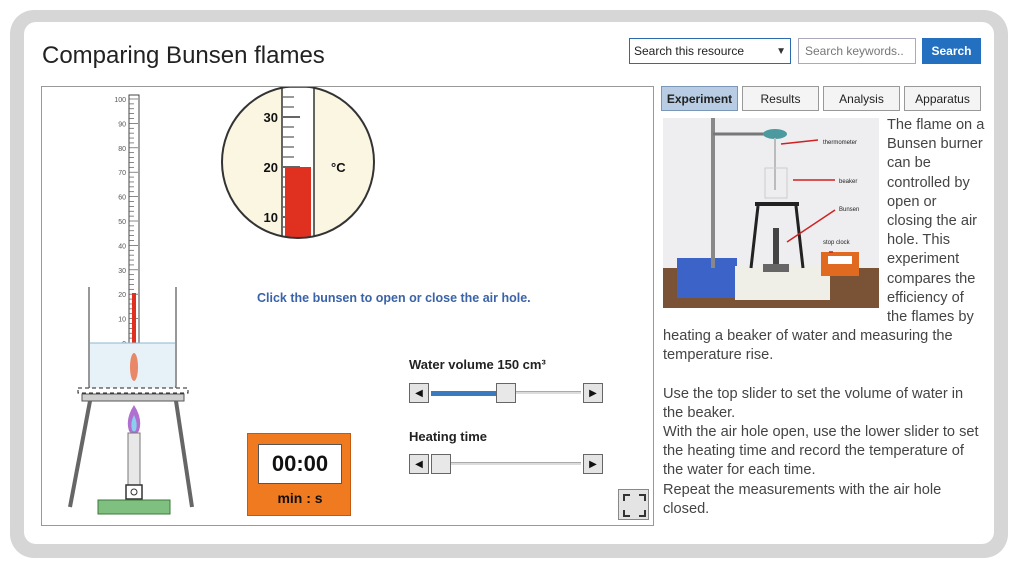 This screenshot has width=1018, height=566. I want to click on timer-display: 00:00, so click(300, 464).